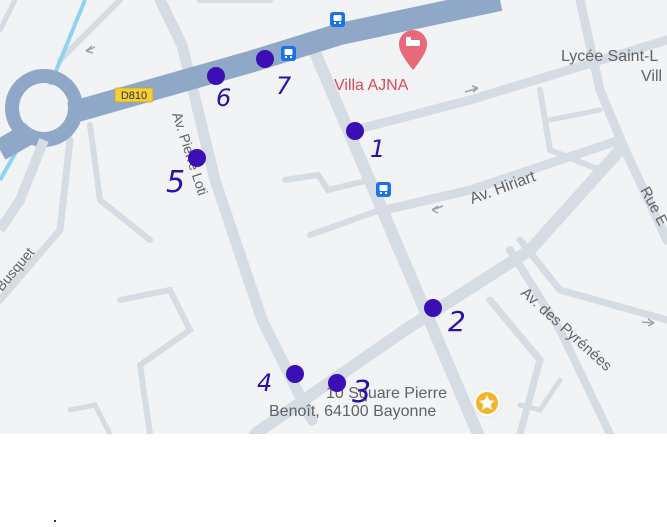  I want to click on road-badge-label: D810, so click(134, 96).